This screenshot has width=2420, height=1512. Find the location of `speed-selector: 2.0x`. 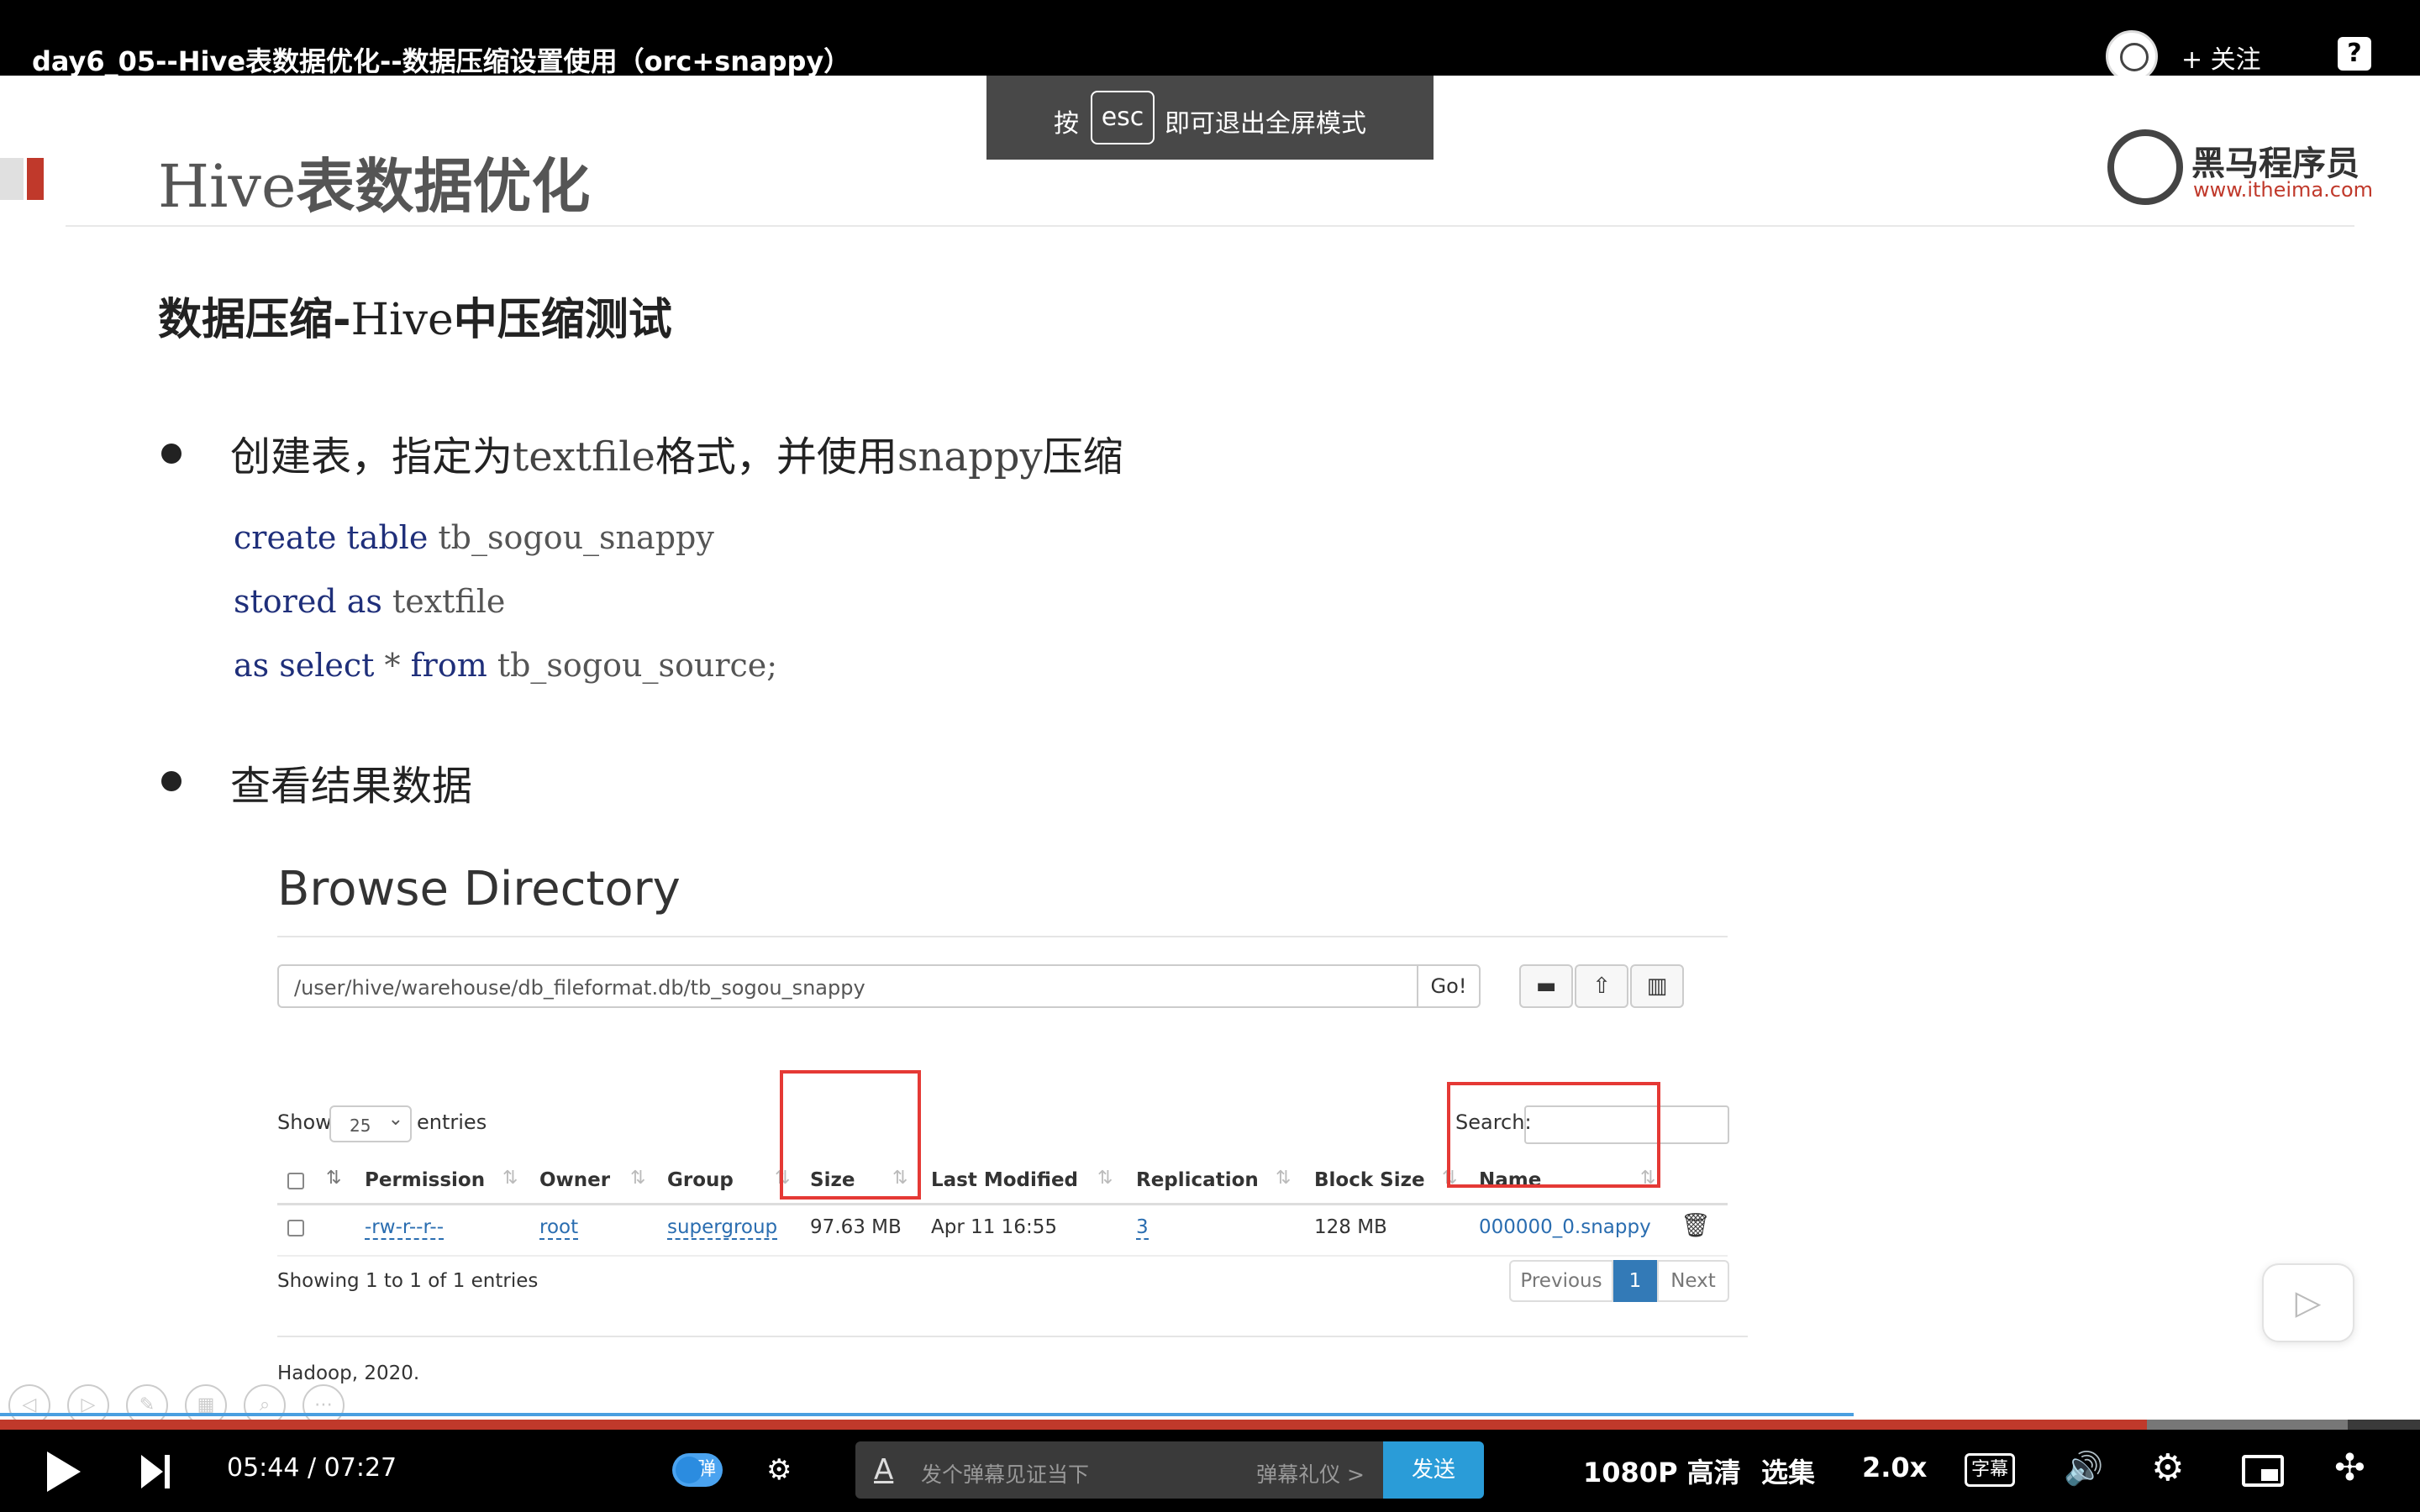

speed-selector: 2.0x is located at coordinates (1894, 1467).